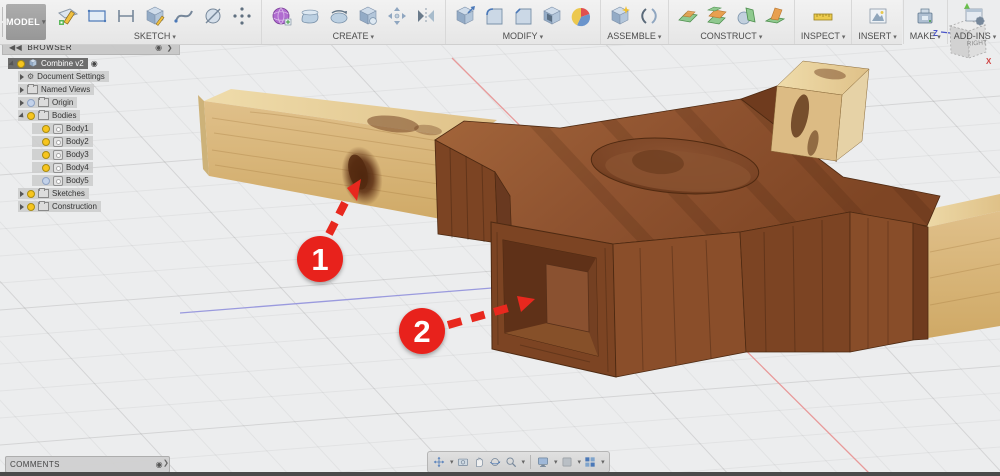 Image resolution: width=1000 pixels, height=476 pixels. I want to click on hand-icon, so click(479, 462).